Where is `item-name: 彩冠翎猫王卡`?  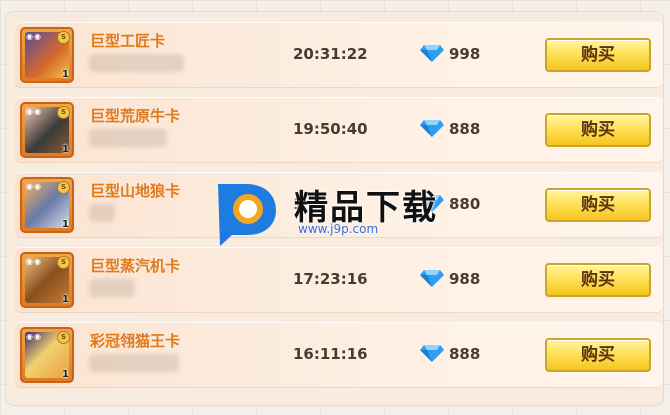 item-name: 彩冠翎猫王卡 is located at coordinates (135, 341).